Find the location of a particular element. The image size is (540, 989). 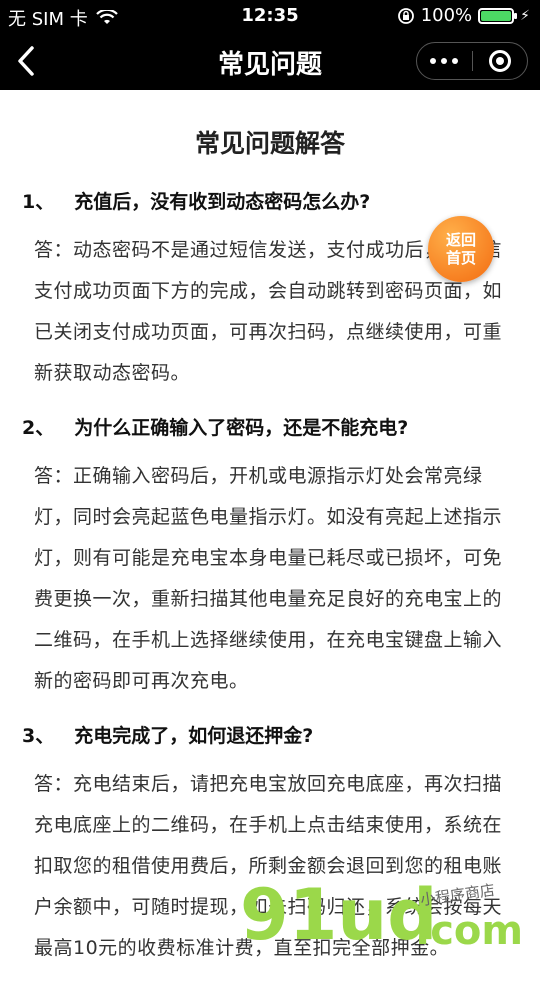

more-button is located at coordinates (444, 61).